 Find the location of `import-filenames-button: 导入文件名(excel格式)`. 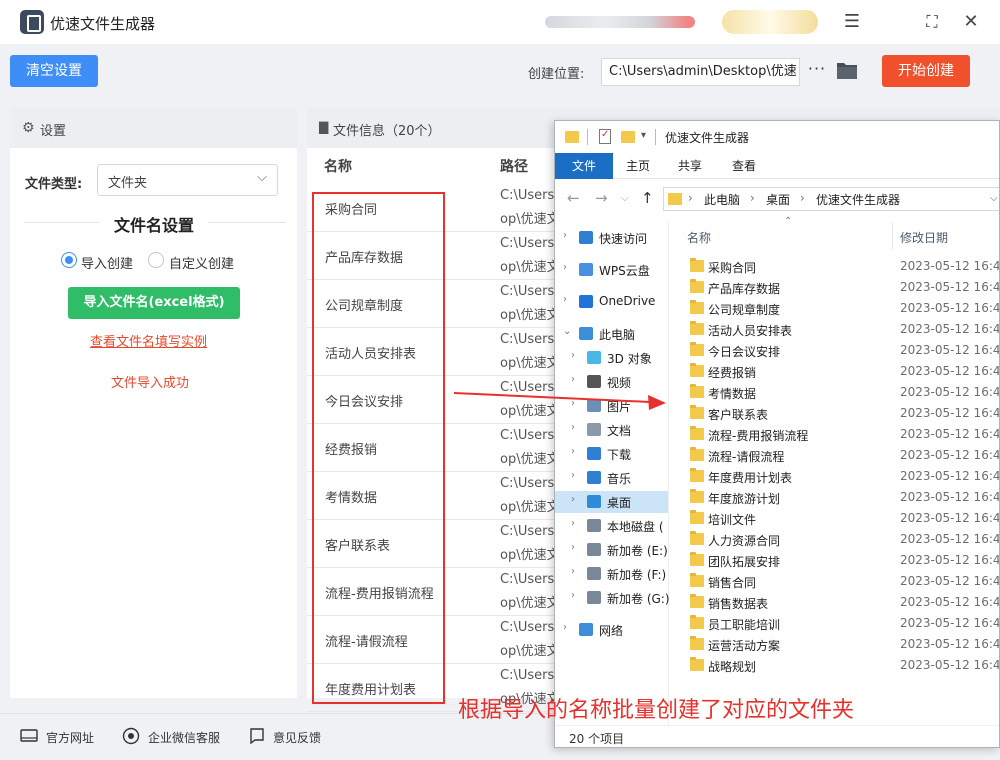

import-filenames-button: 导入文件名(excel格式) is located at coordinates (154, 303).